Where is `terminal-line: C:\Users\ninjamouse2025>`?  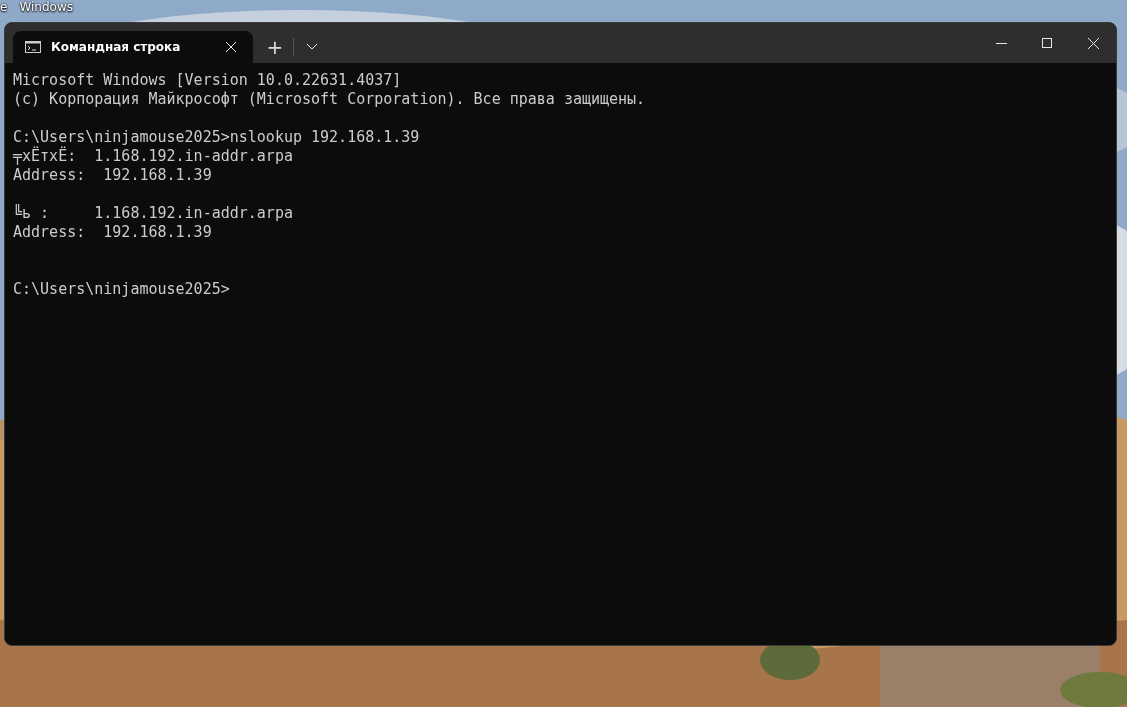 terminal-line: C:\Users\ninjamouse2025> is located at coordinates (121, 289).